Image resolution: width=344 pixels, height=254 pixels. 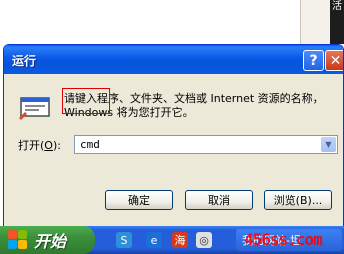 I want to click on quicklaunch-media-icon: ◎, so click(x=204, y=240).